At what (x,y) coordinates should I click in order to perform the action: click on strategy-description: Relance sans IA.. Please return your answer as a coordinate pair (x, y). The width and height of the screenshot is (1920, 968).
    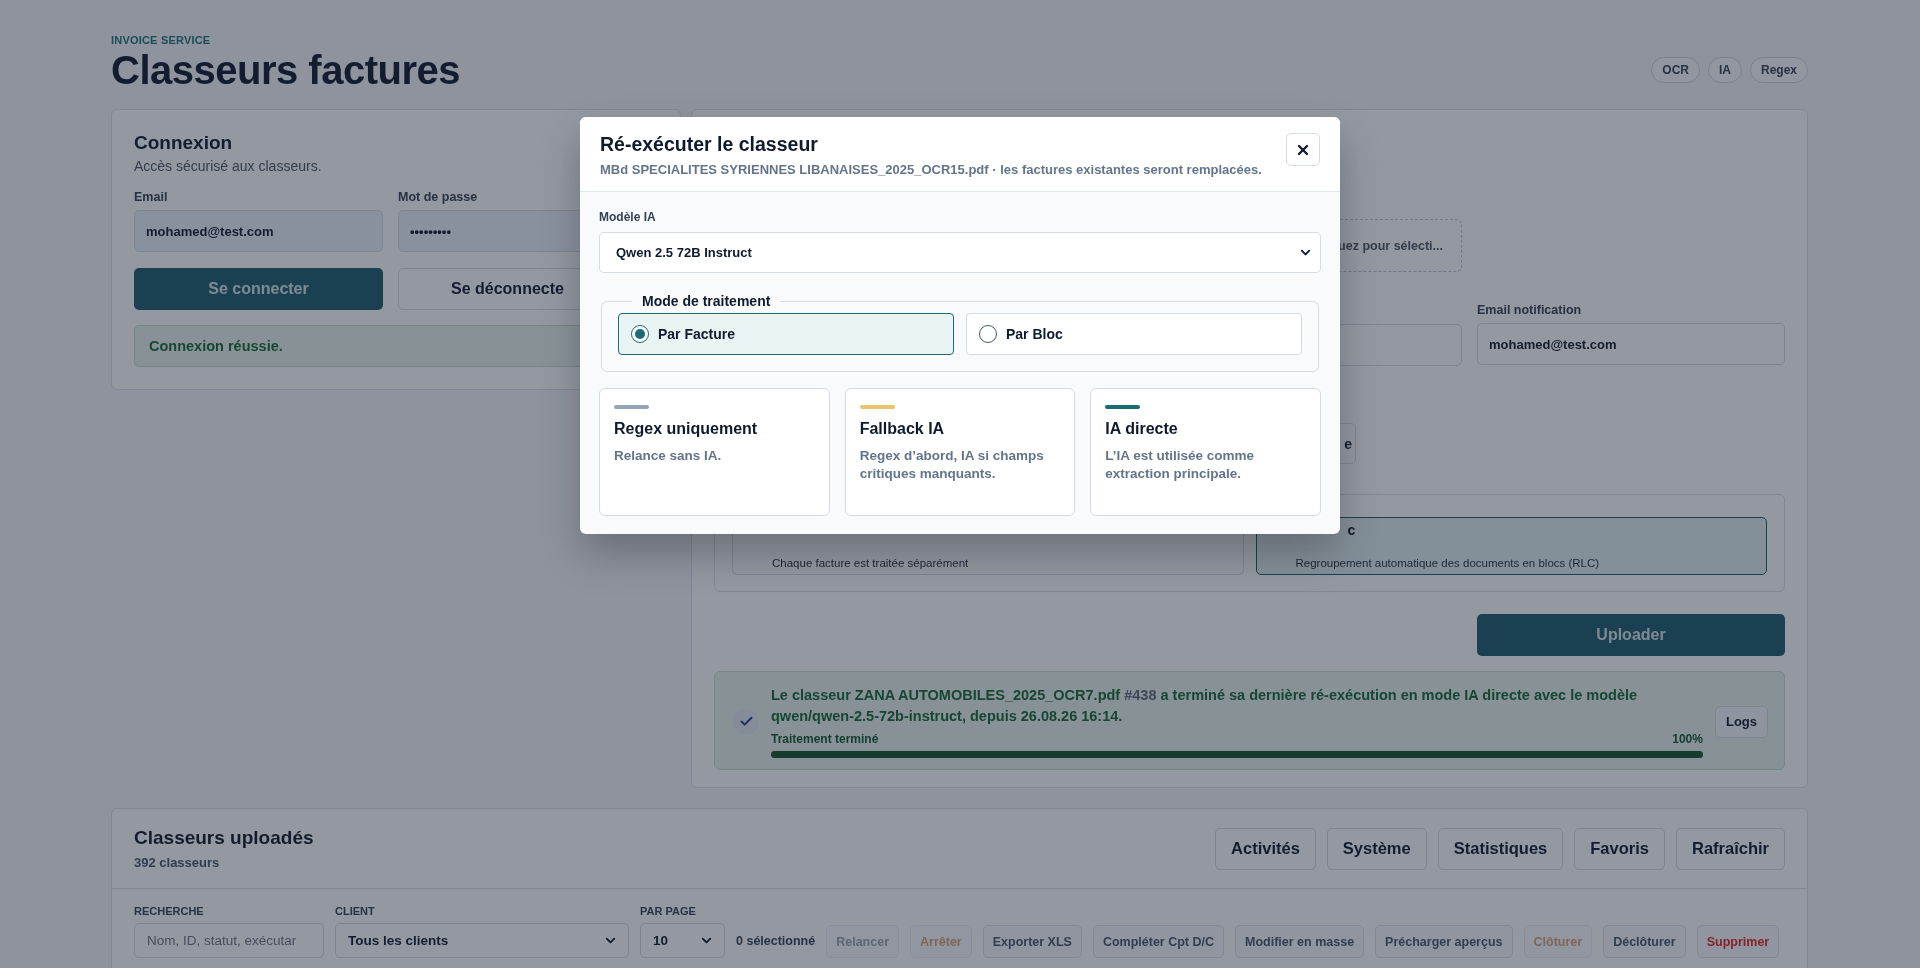
    Looking at the image, I should click on (668, 456).